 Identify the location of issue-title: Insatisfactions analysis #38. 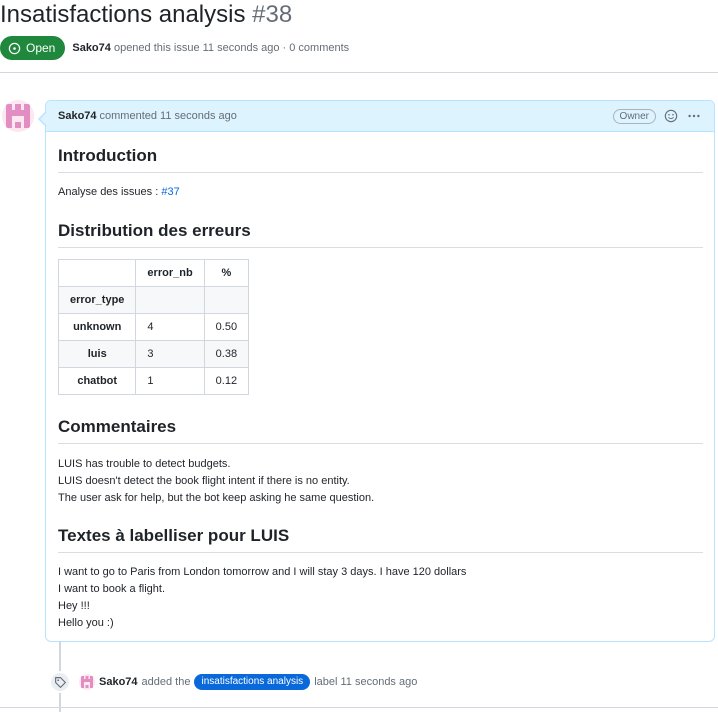
(146, 15).